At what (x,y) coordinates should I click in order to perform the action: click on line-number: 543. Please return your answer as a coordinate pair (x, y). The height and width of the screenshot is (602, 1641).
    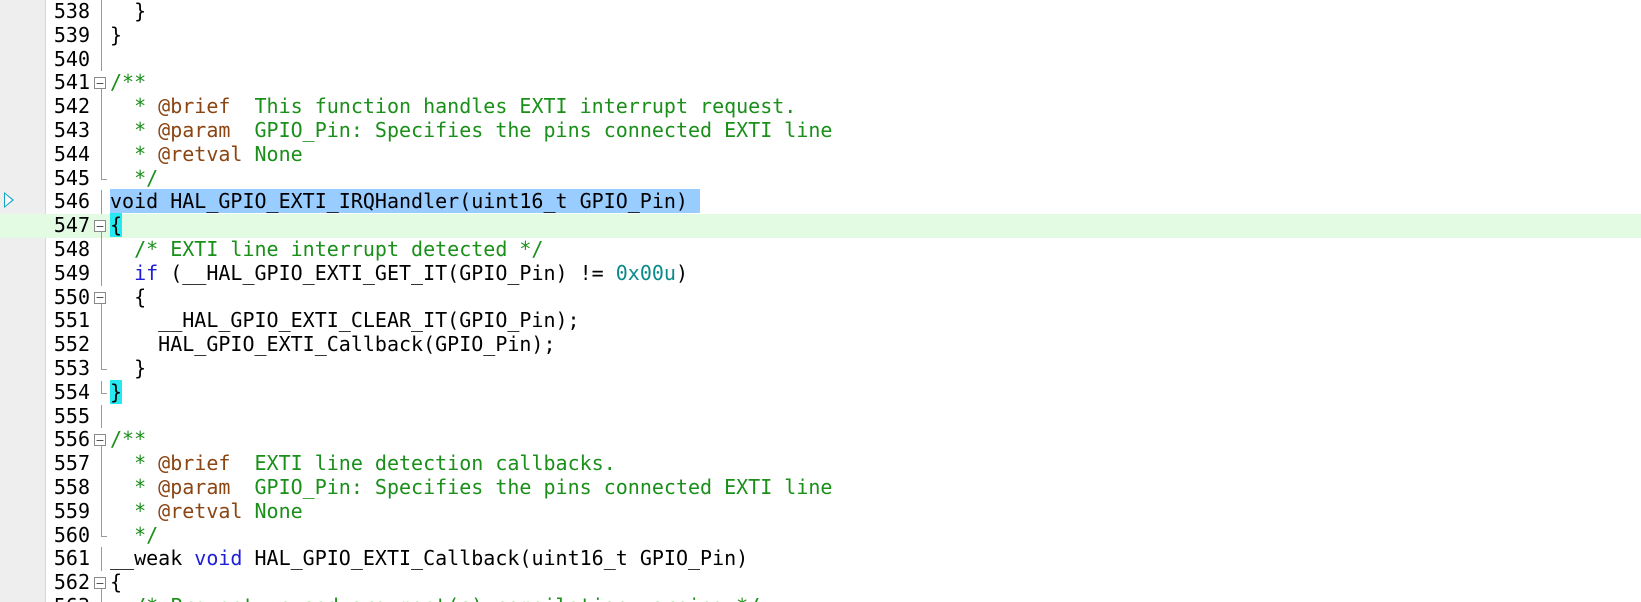
    Looking at the image, I should click on (68, 130).